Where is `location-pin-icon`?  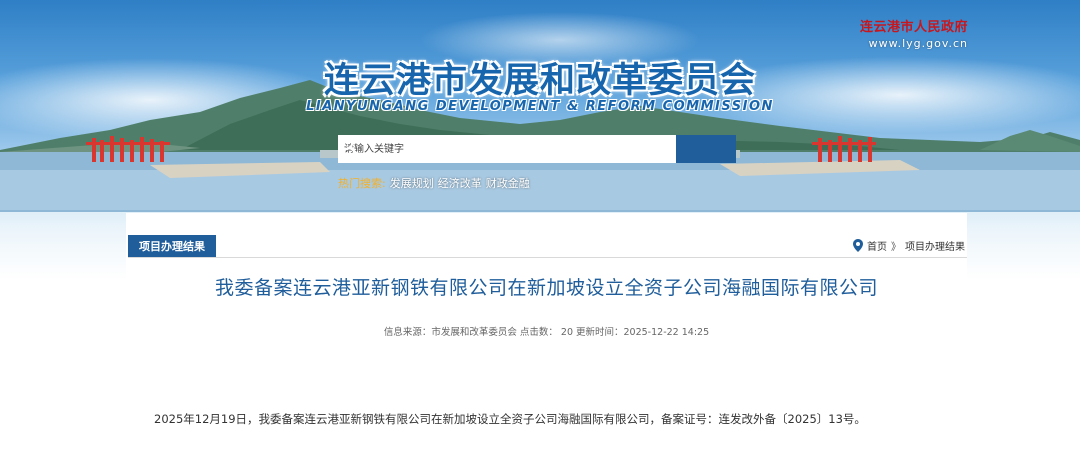 location-pin-icon is located at coordinates (858, 245).